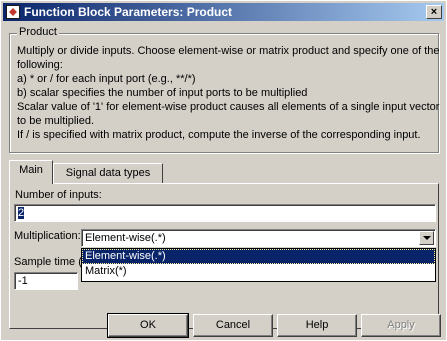  I want to click on number-of-inputs-input: 2, so click(225, 213).